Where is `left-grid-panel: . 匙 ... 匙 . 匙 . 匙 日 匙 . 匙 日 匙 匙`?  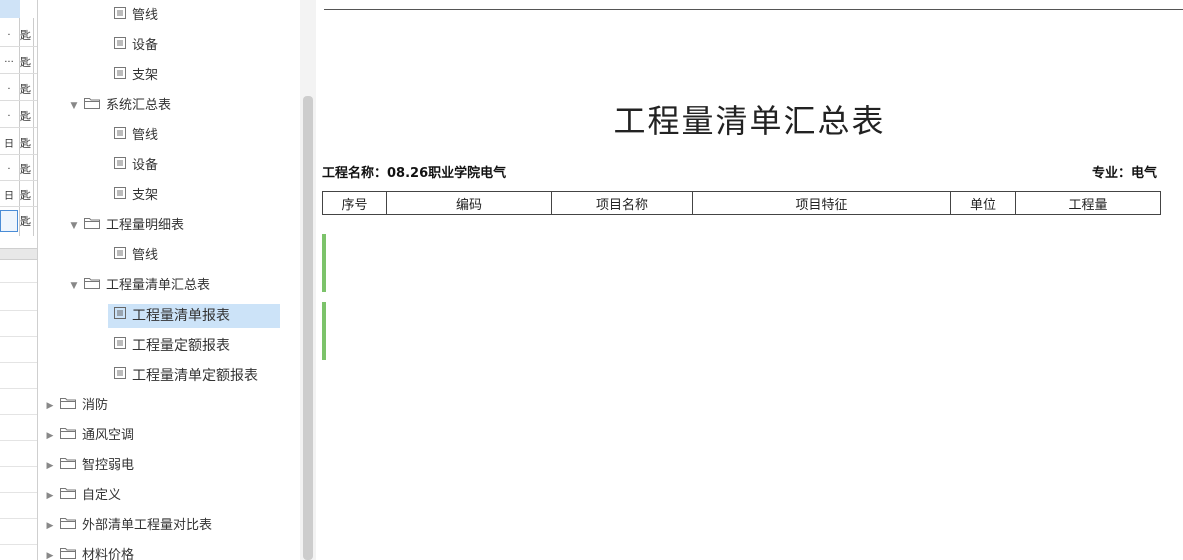
left-grid-panel: . 匙 ... 匙 . 匙 . 匙 日 匙 . 匙 日 匙 匙 is located at coordinates (19, 280).